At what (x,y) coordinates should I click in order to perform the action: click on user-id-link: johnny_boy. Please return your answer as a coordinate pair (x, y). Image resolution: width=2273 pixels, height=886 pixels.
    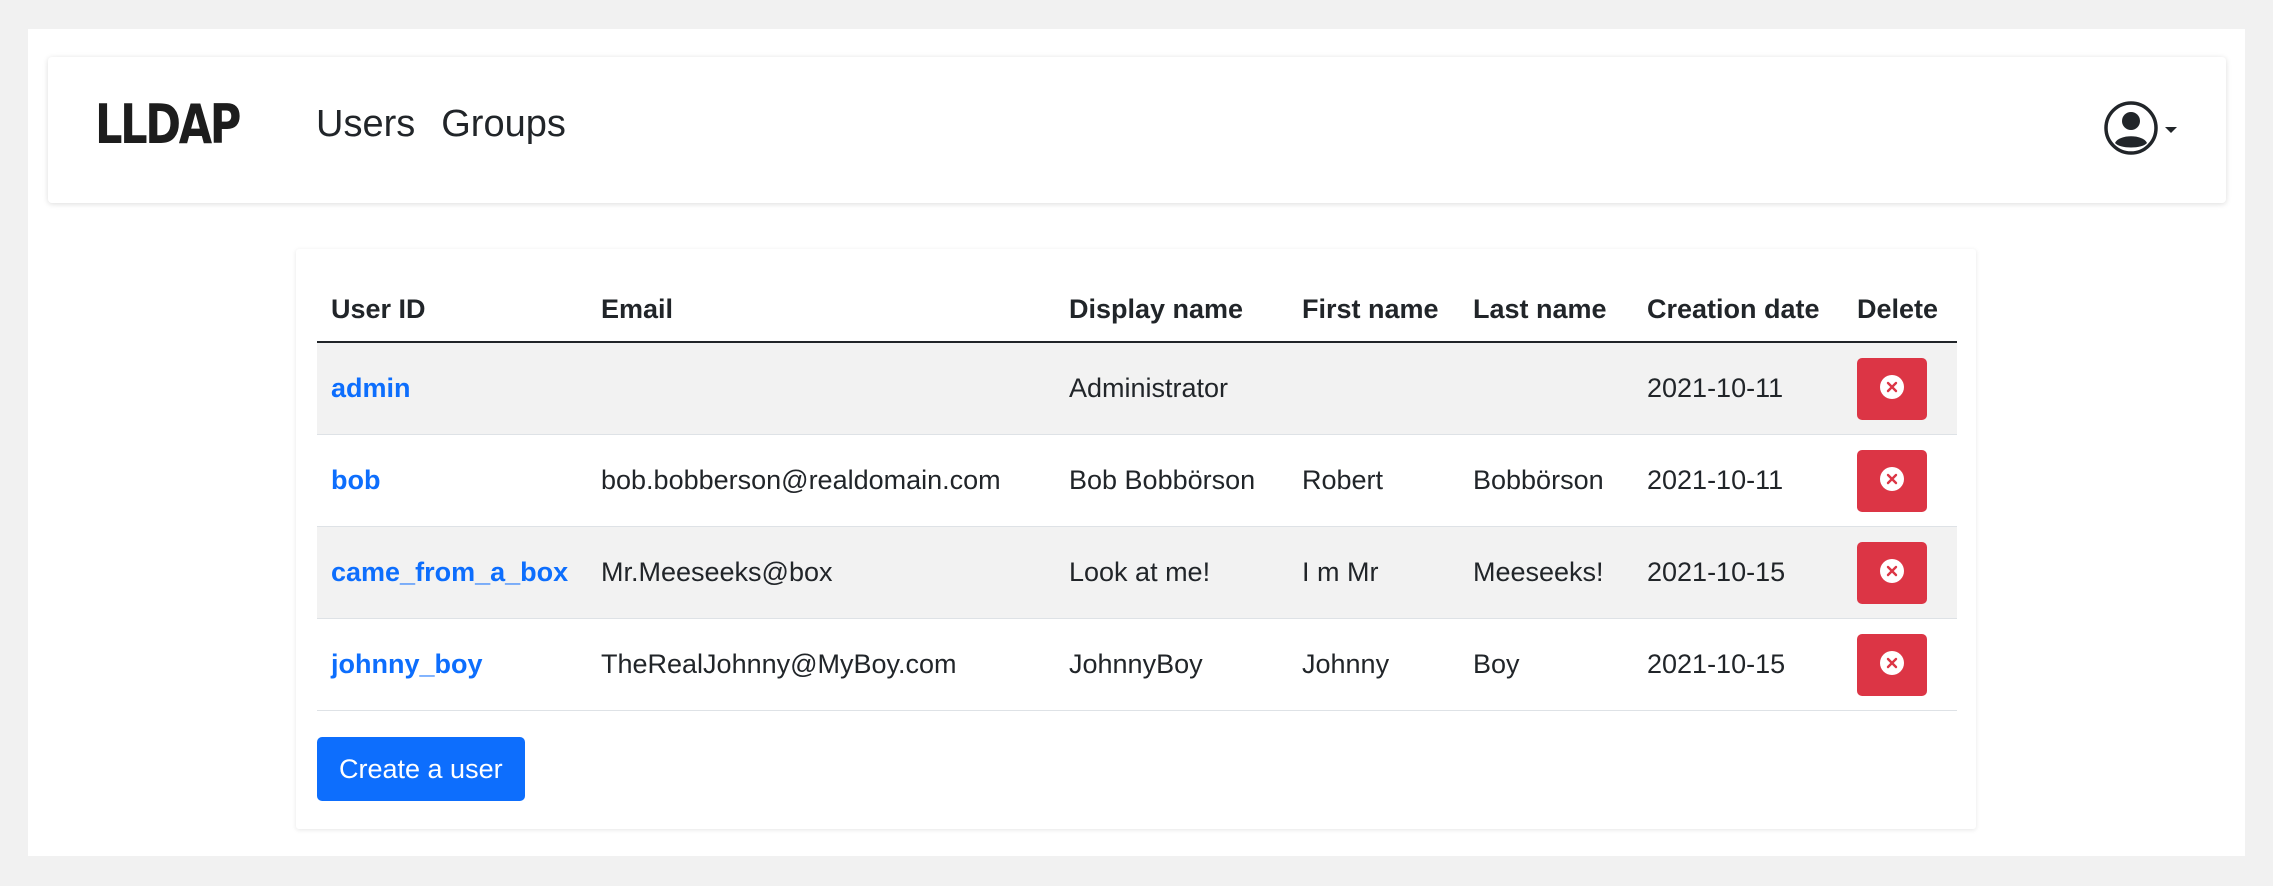
    Looking at the image, I should click on (407, 664).